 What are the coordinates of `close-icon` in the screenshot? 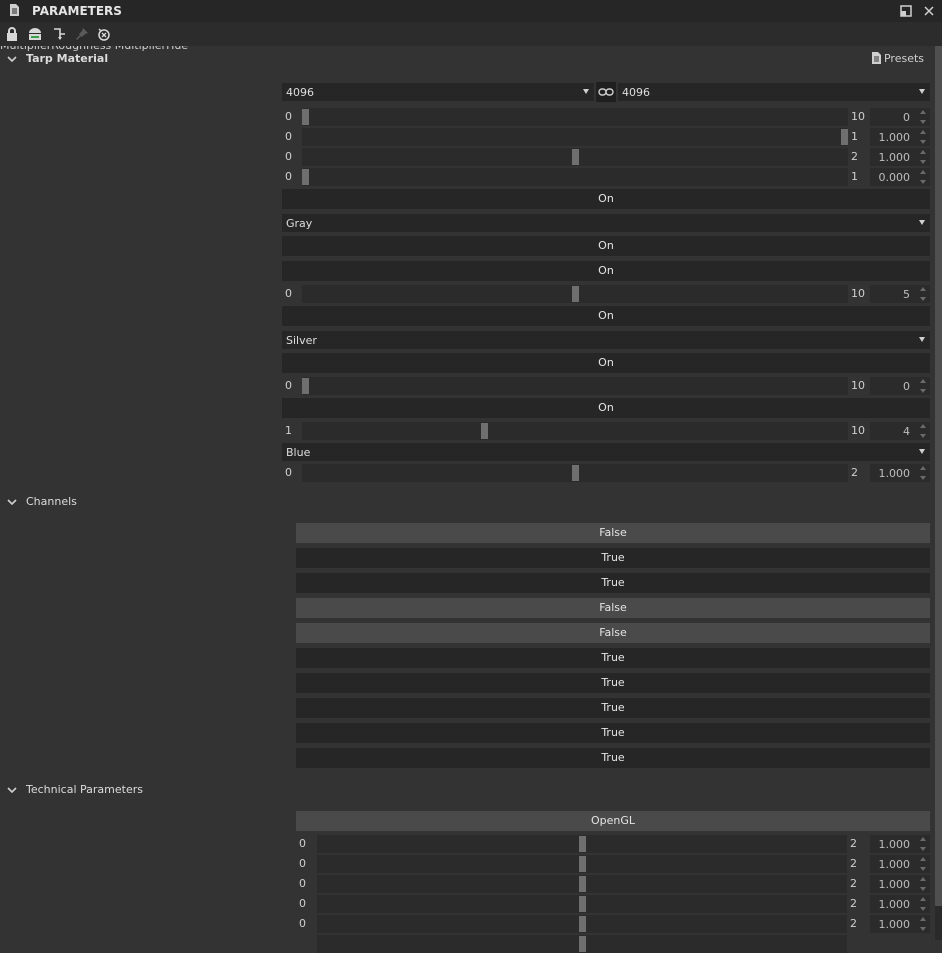 It's located at (929, 11).